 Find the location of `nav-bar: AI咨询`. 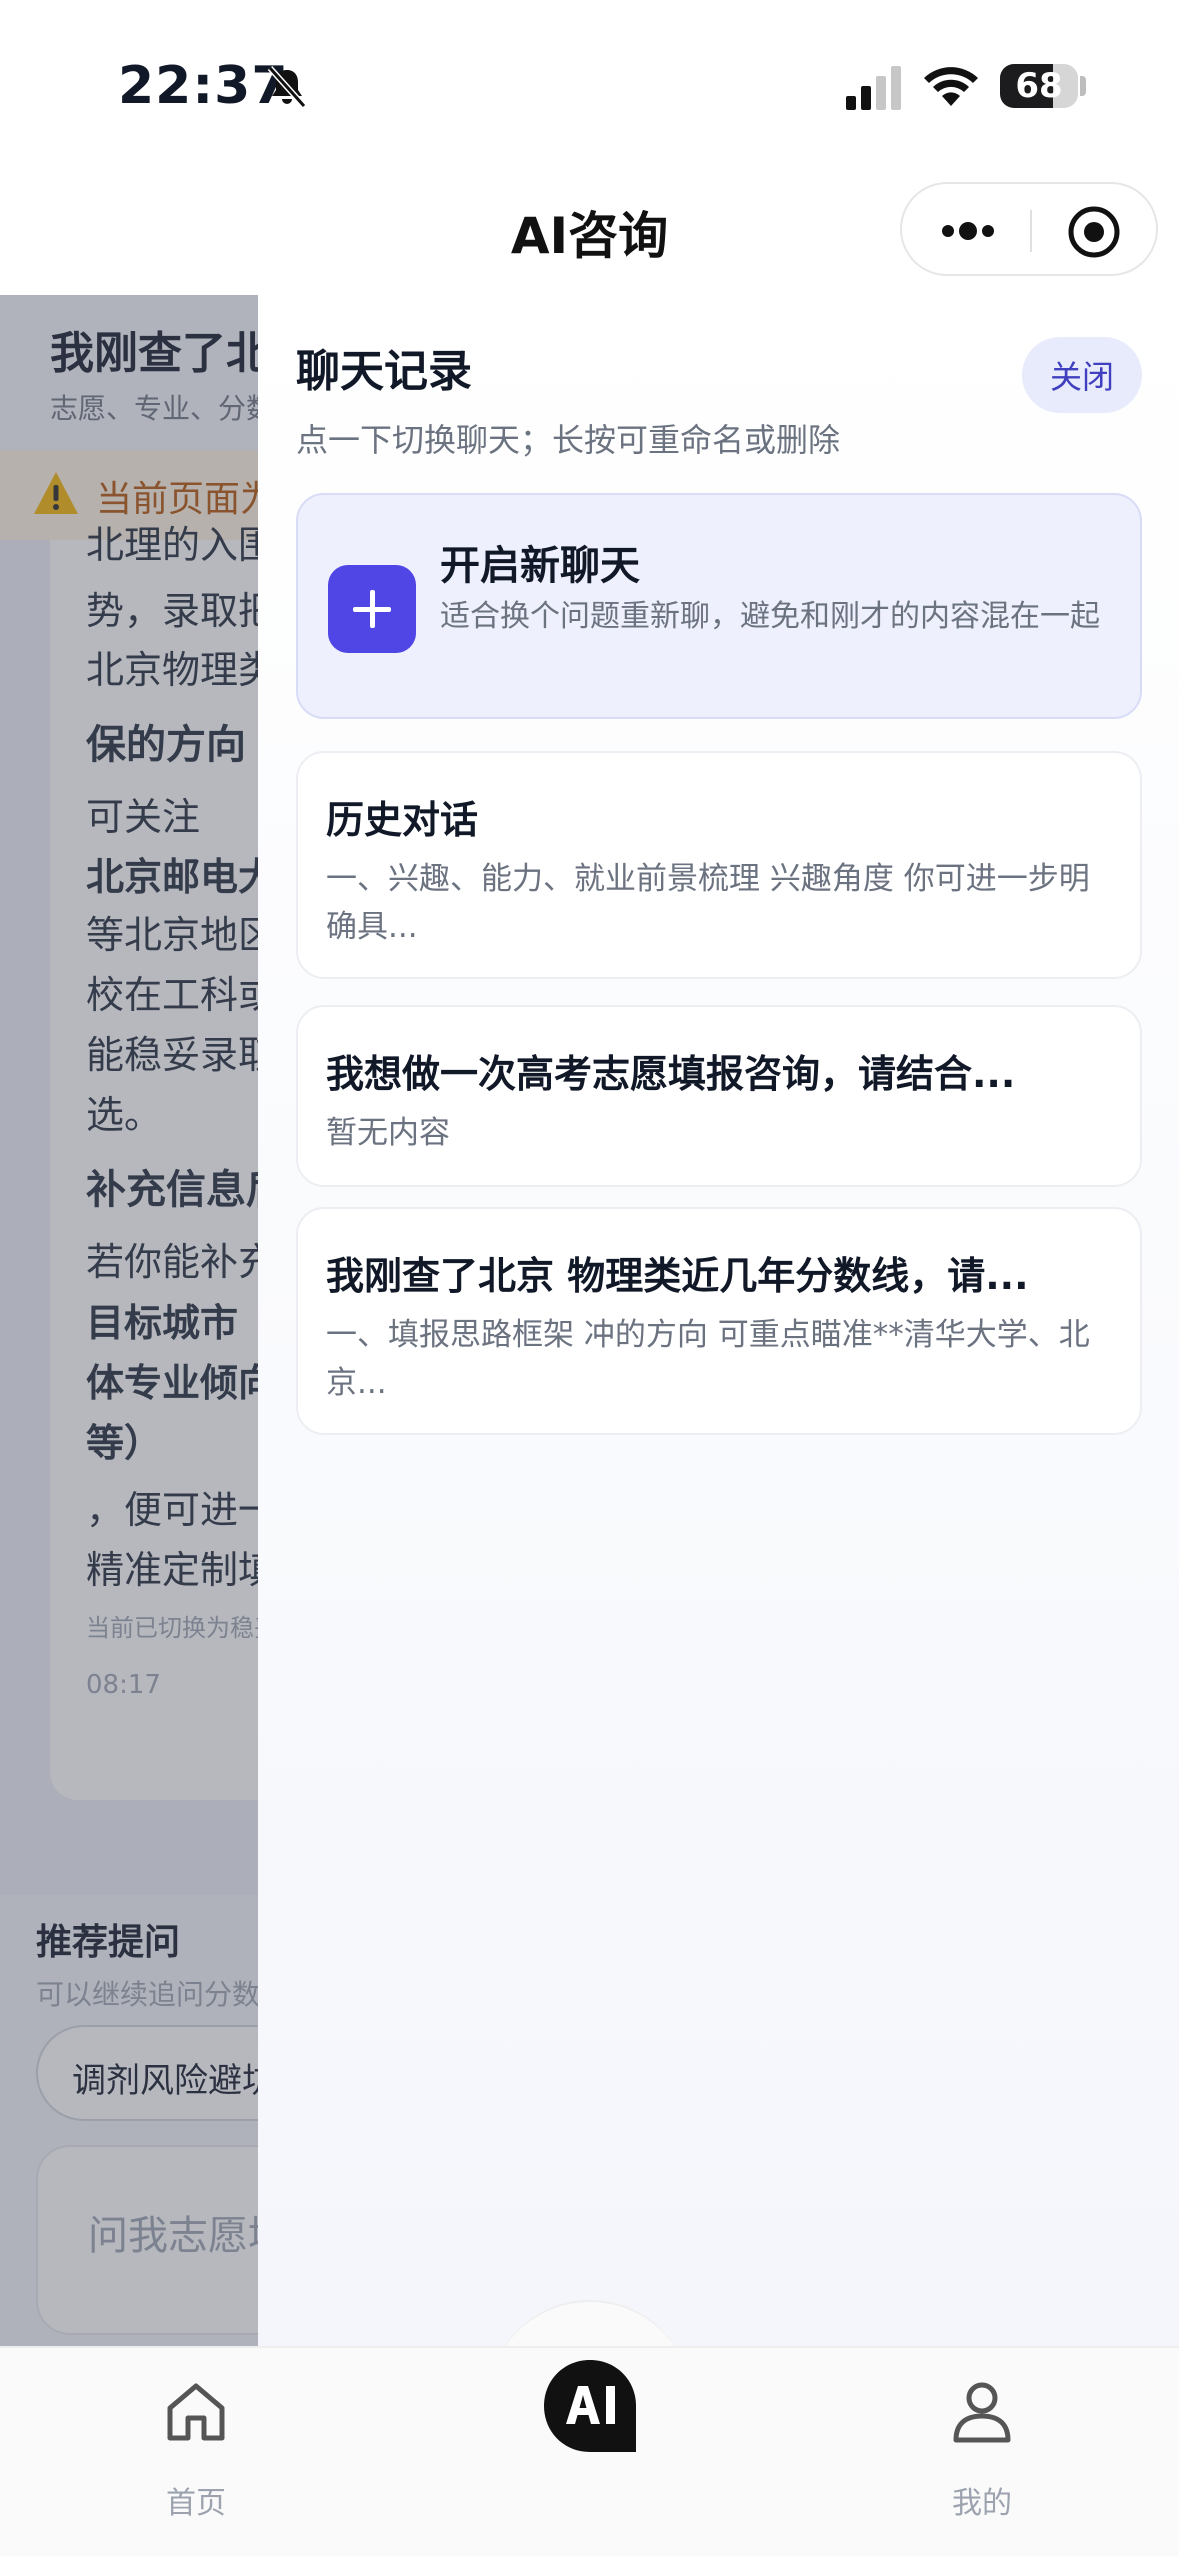

nav-bar: AI咨询 is located at coordinates (589, 227).